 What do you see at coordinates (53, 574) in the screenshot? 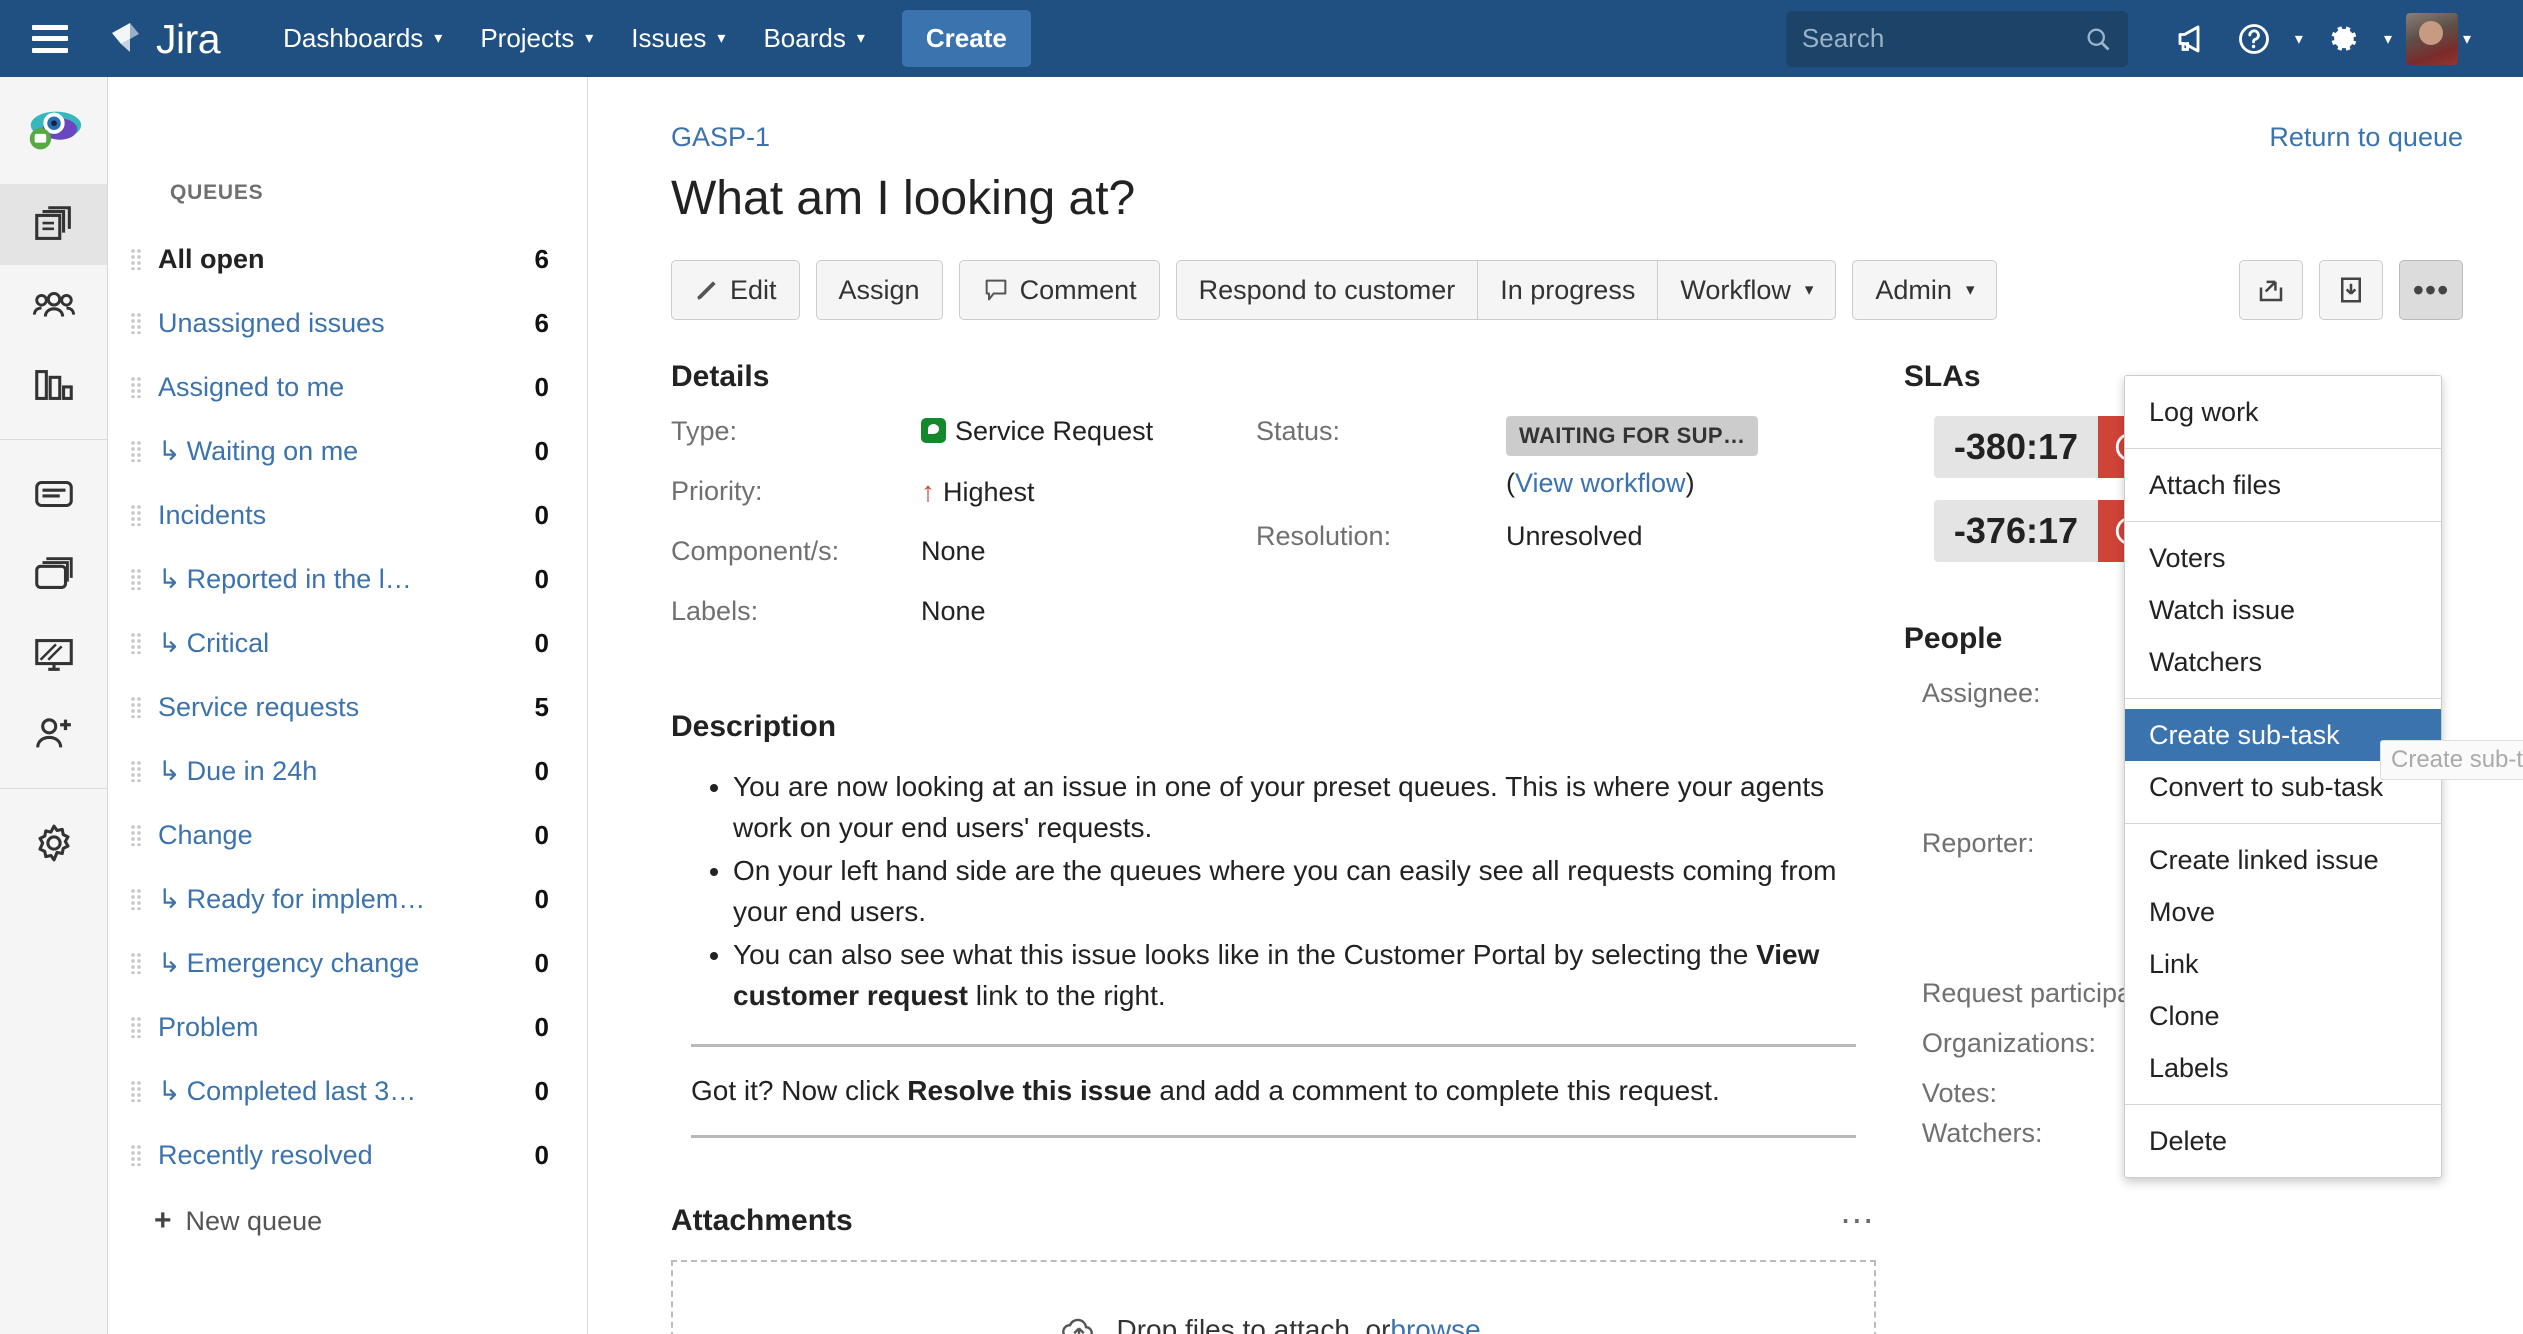
I see `sidebar-item-request-types` at bounding box center [53, 574].